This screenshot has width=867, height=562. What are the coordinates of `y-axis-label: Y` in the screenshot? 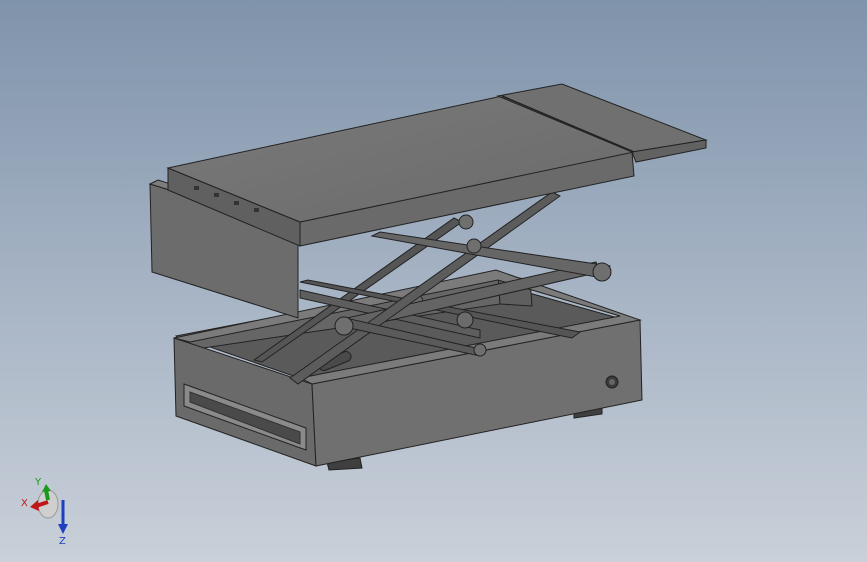 It's located at (38, 482).